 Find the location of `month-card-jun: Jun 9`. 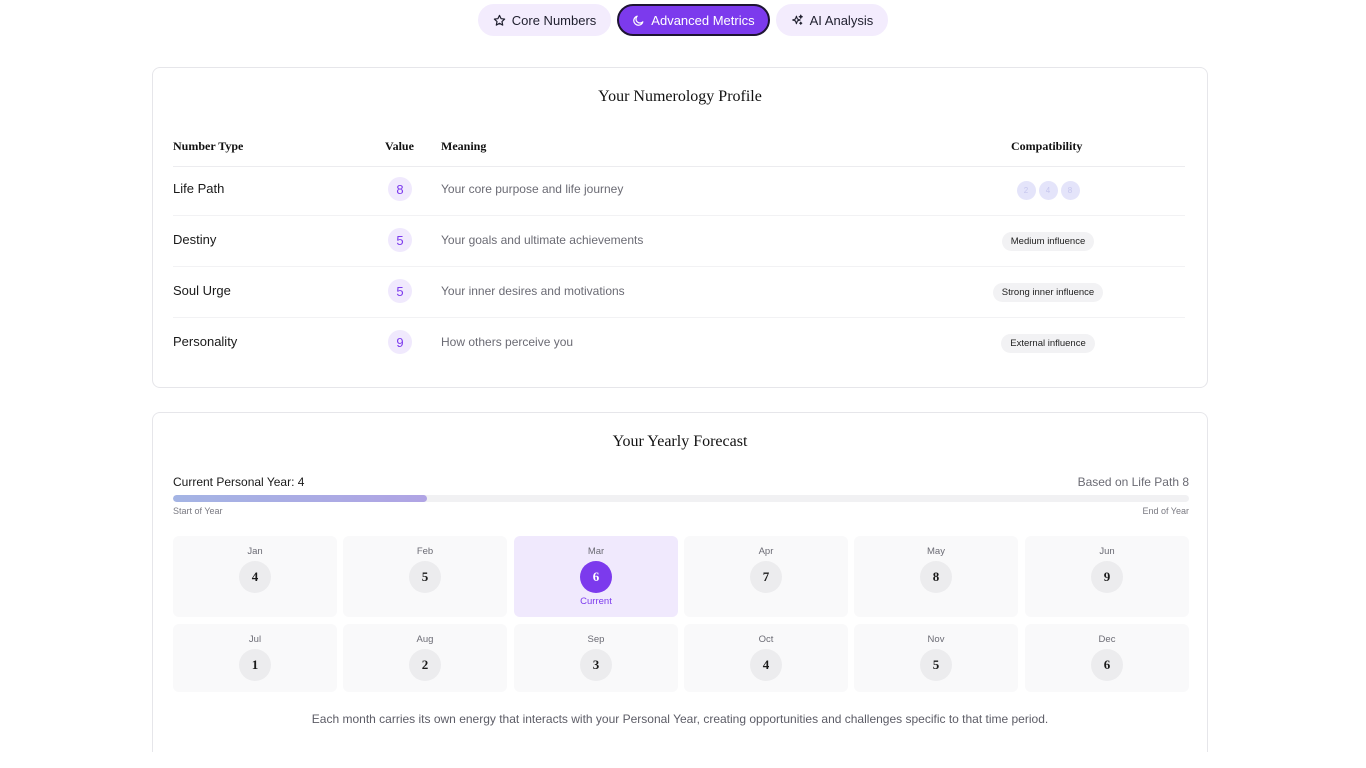

month-card-jun: Jun 9 is located at coordinates (1107, 576).